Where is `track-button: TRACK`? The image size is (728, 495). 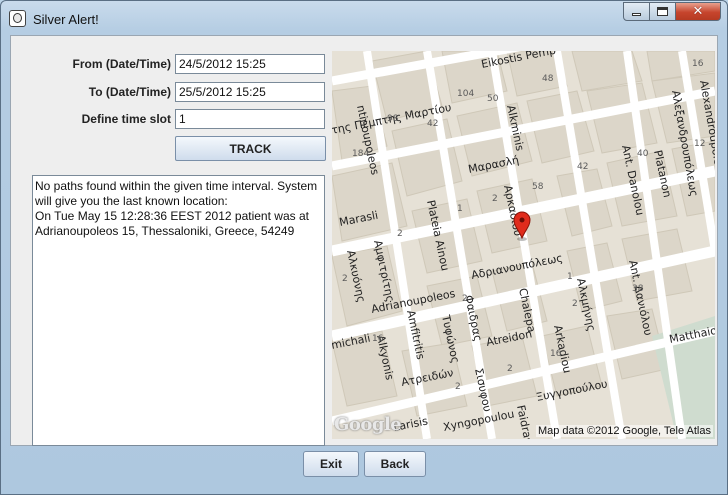
track-button: TRACK is located at coordinates (250, 148).